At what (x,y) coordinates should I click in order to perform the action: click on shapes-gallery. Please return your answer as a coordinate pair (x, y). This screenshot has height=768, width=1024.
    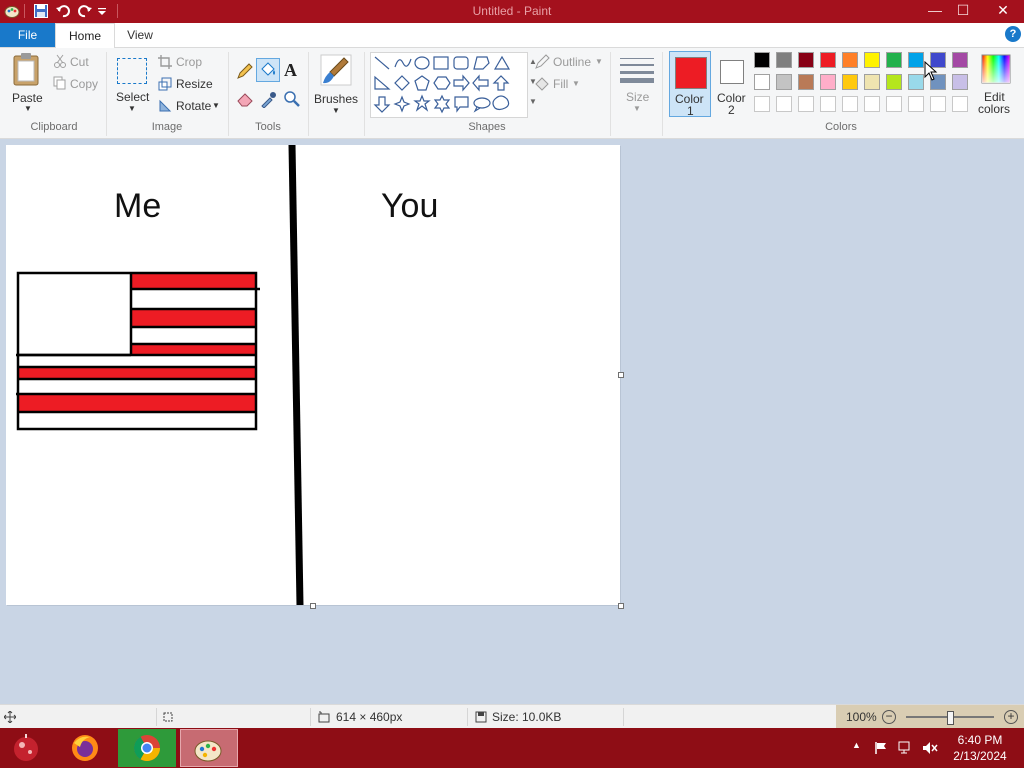
    Looking at the image, I should click on (449, 85).